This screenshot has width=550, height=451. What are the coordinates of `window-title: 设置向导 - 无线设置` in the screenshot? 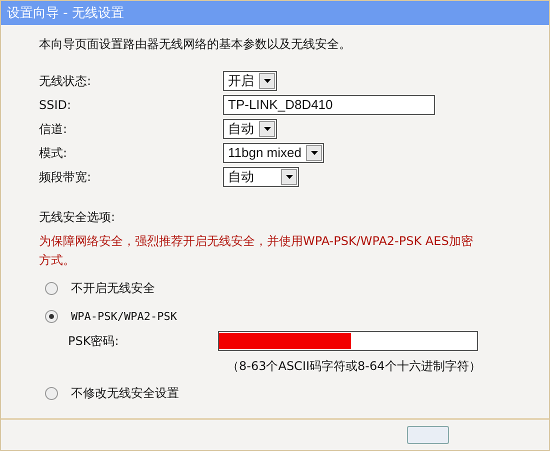 It's located at (65, 13).